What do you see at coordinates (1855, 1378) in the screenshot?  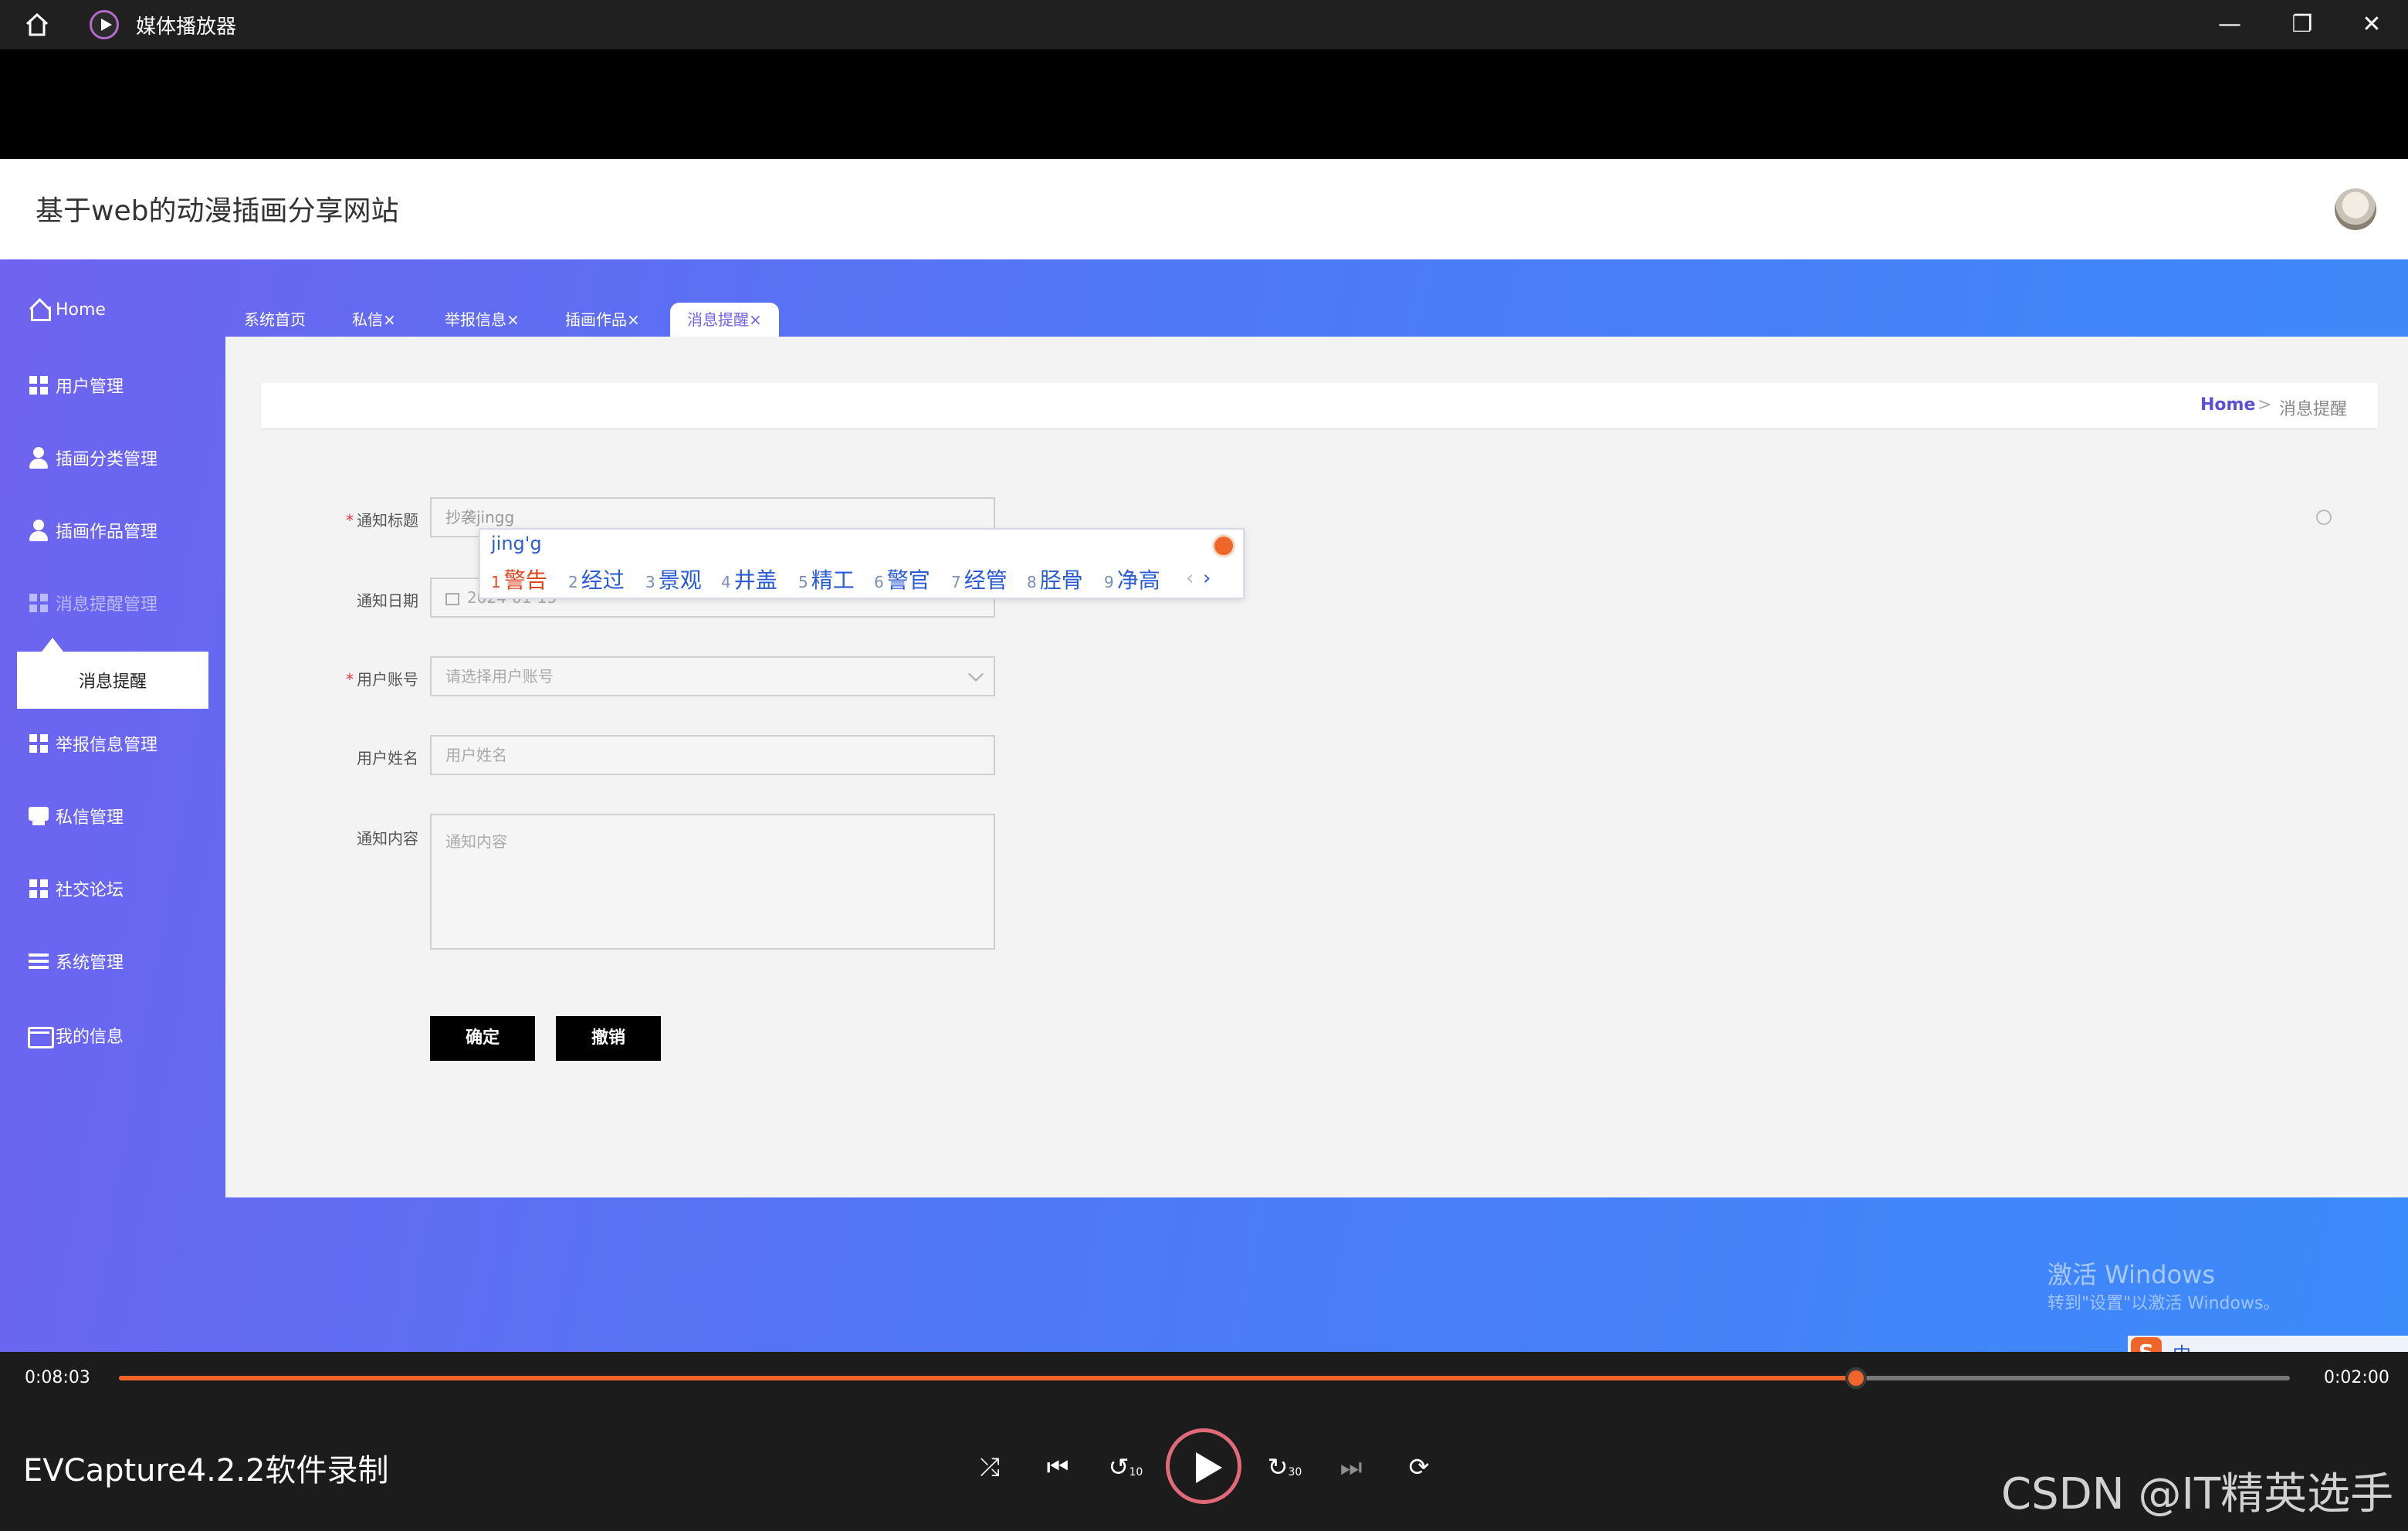 I see `seek-bar-thumb` at bounding box center [1855, 1378].